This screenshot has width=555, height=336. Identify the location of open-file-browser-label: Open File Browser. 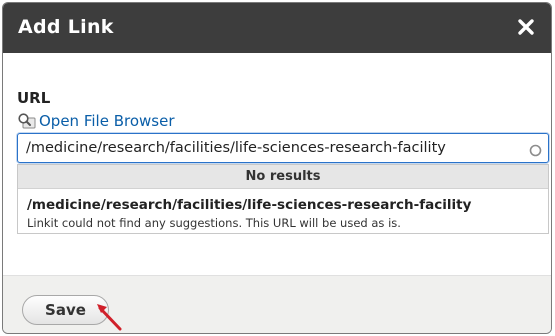
(107, 121).